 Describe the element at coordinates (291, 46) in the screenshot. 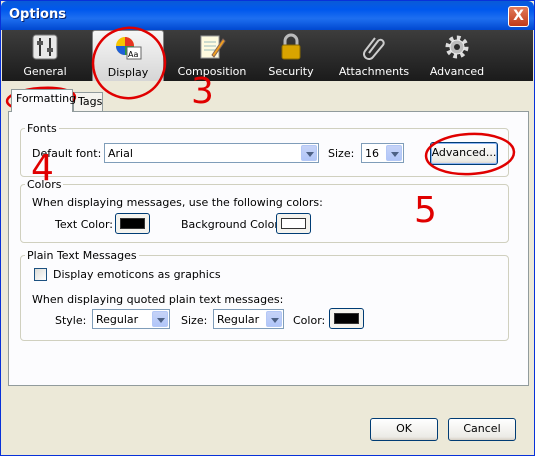

I see `padlock-icon` at that location.